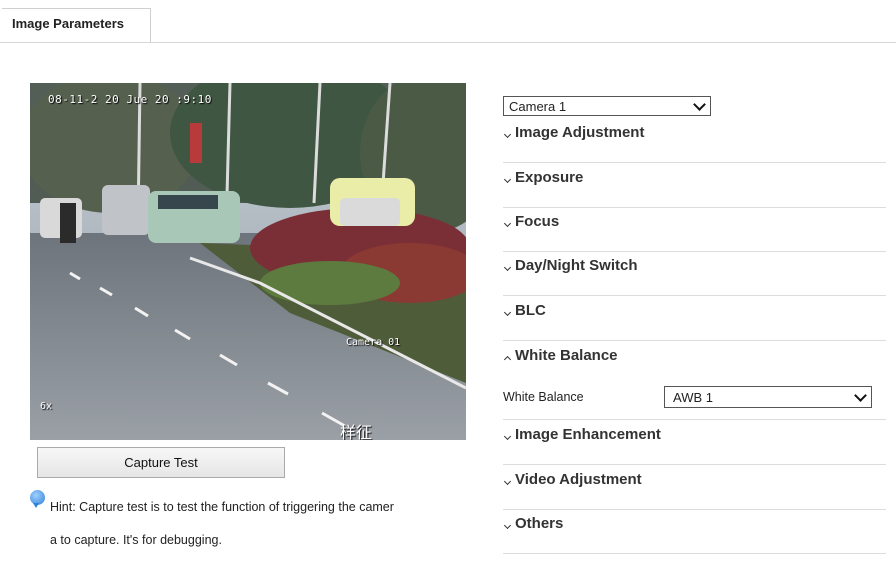  Describe the element at coordinates (356, 431) in the screenshot. I see `osd-tag: 样征` at that location.